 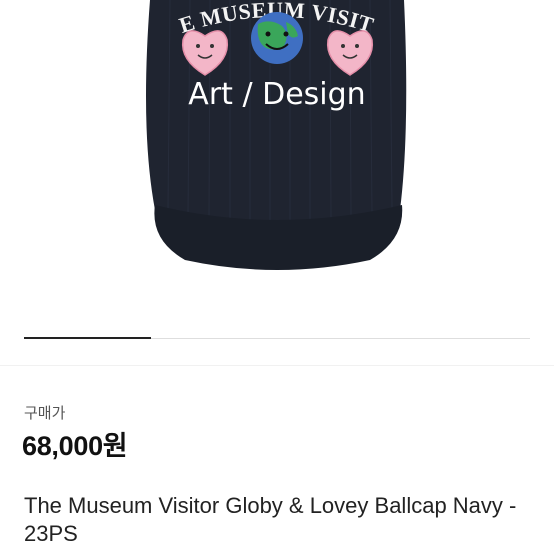 What do you see at coordinates (277, 365) in the screenshot?
I see `section-divider` at bounding box center [277, 365].